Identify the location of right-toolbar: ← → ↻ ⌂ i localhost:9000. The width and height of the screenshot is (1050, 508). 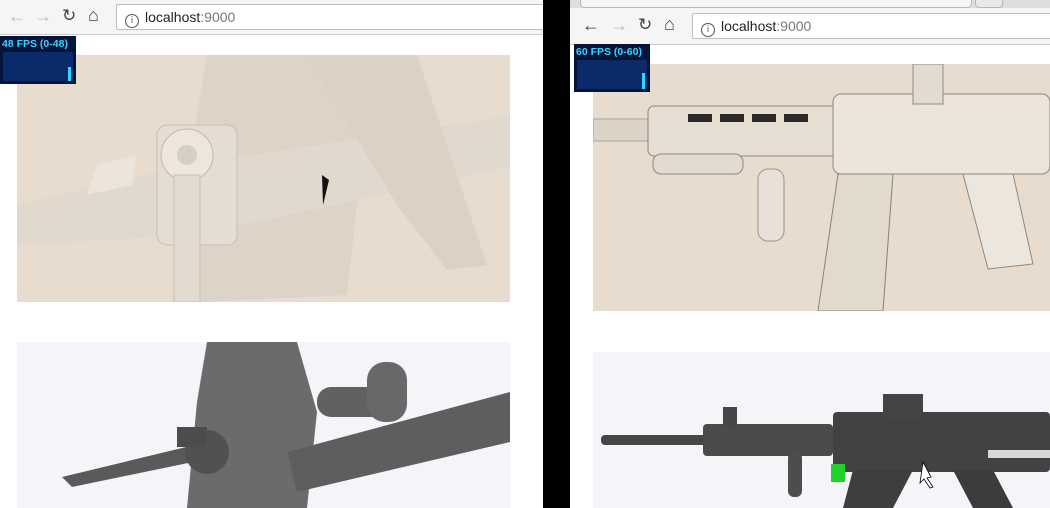
(810, 22).